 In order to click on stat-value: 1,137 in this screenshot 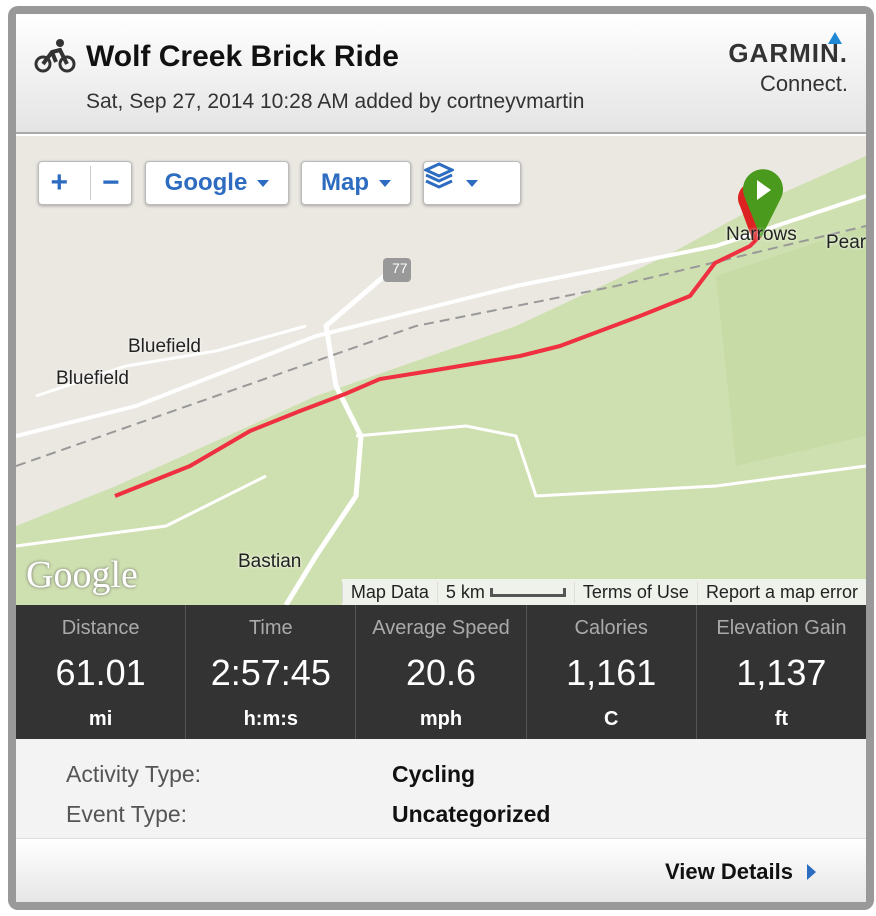, I will do `click(781, 672)`.